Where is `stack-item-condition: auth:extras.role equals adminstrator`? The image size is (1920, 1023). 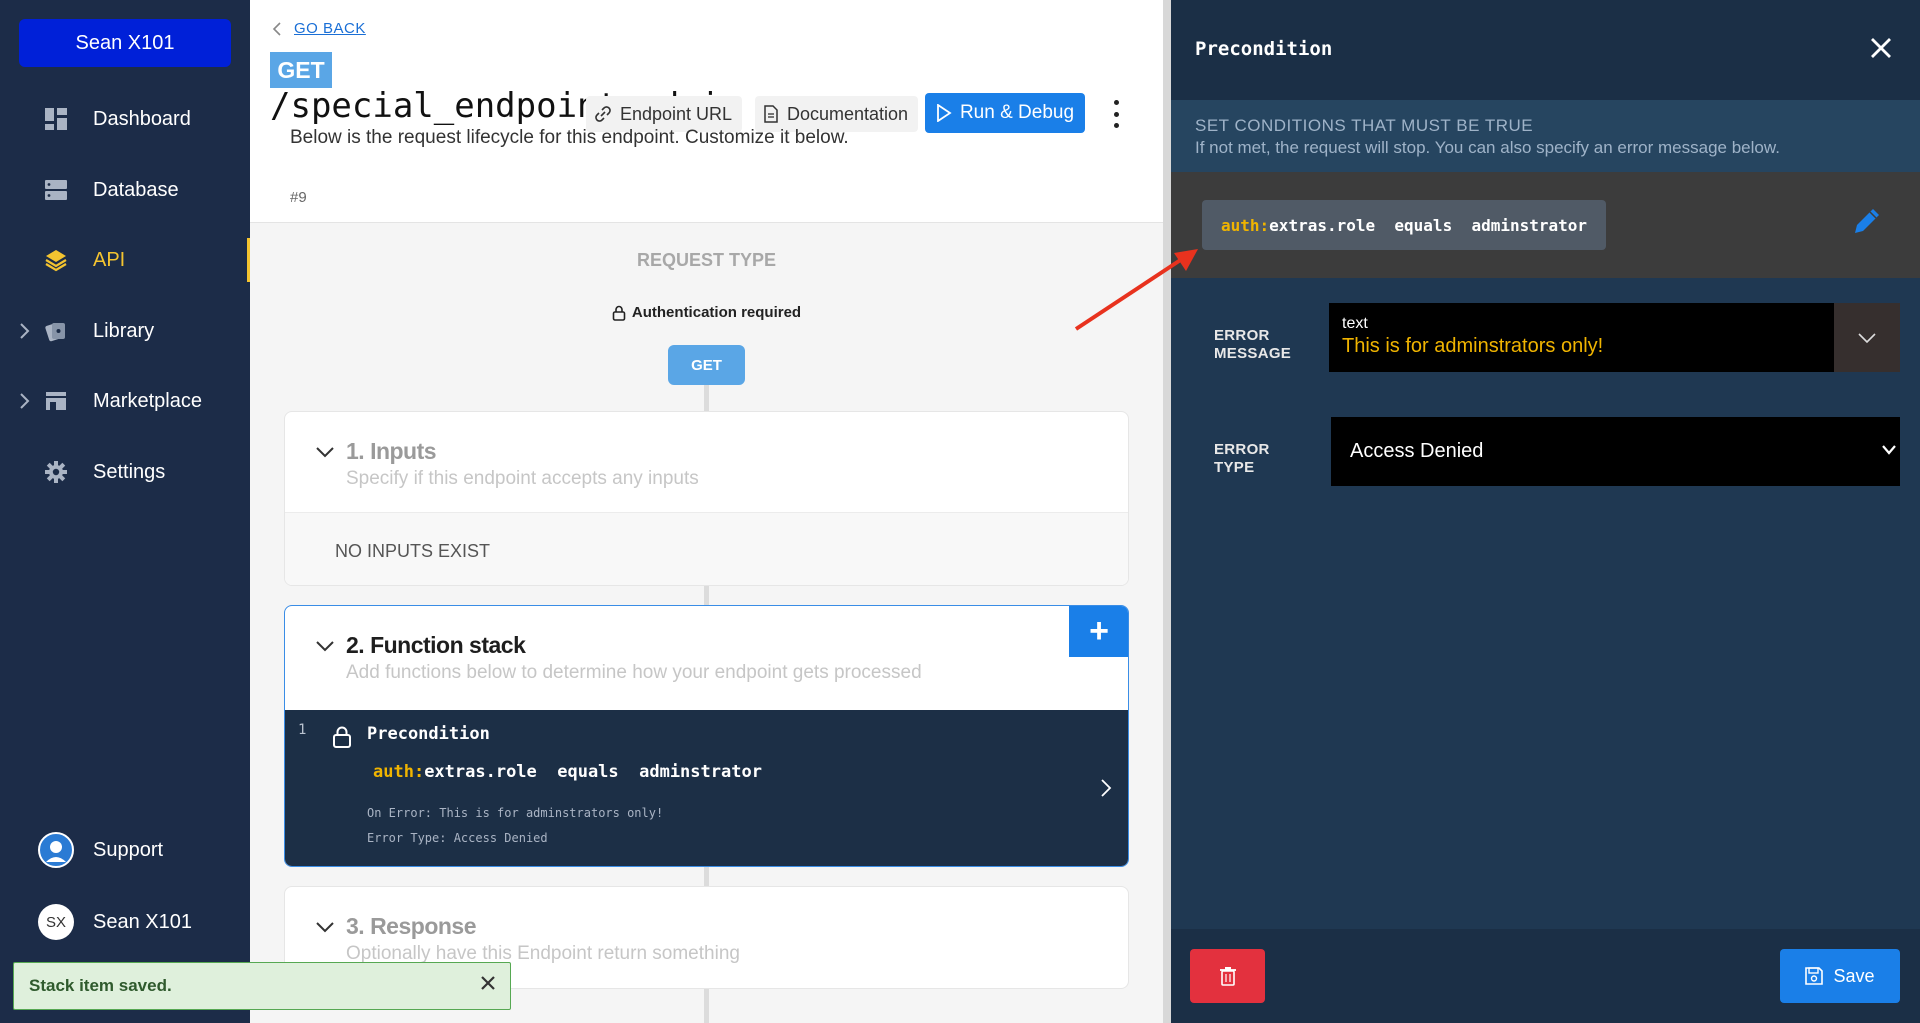 stack-item-condition: auth:extras.role equals adminstrator is located at coordinates (567, 772).